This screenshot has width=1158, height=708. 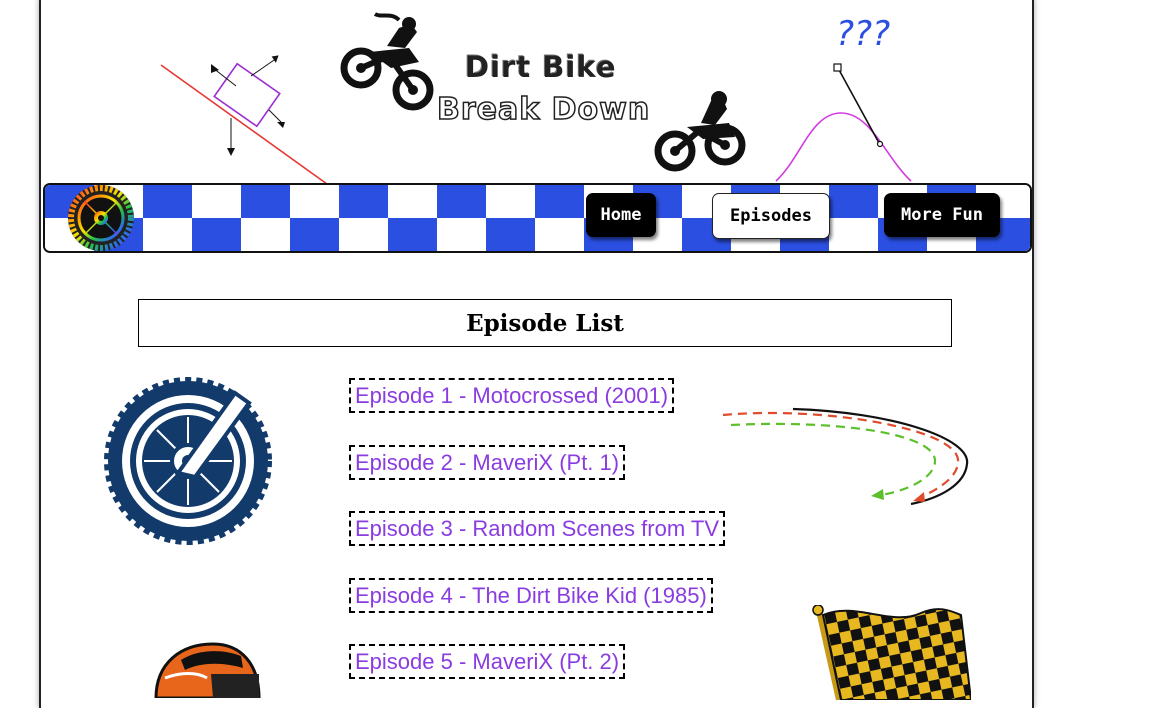 What do you see at coordinates (207, 670) in the screenshot?
I see `motocross-helmet-icon` at bounding box center [207, 670].